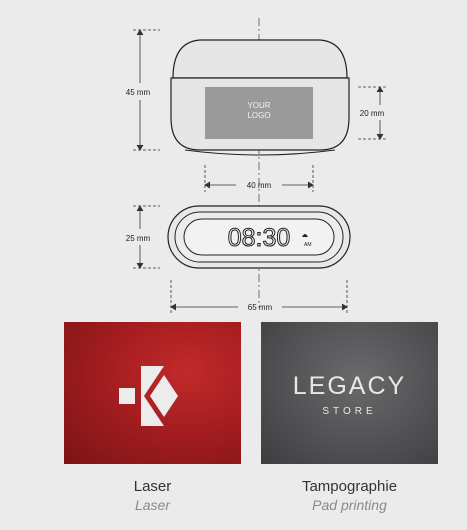 This screenshot has height=530, width=467. I want to click on laser-caption: Laser, so click(152, 486).